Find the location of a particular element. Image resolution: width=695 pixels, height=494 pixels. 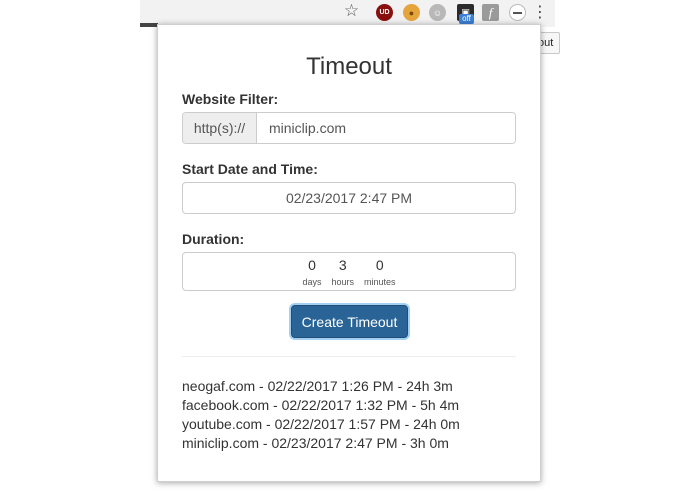

font-icon: f is located at coordinates (490, 12).